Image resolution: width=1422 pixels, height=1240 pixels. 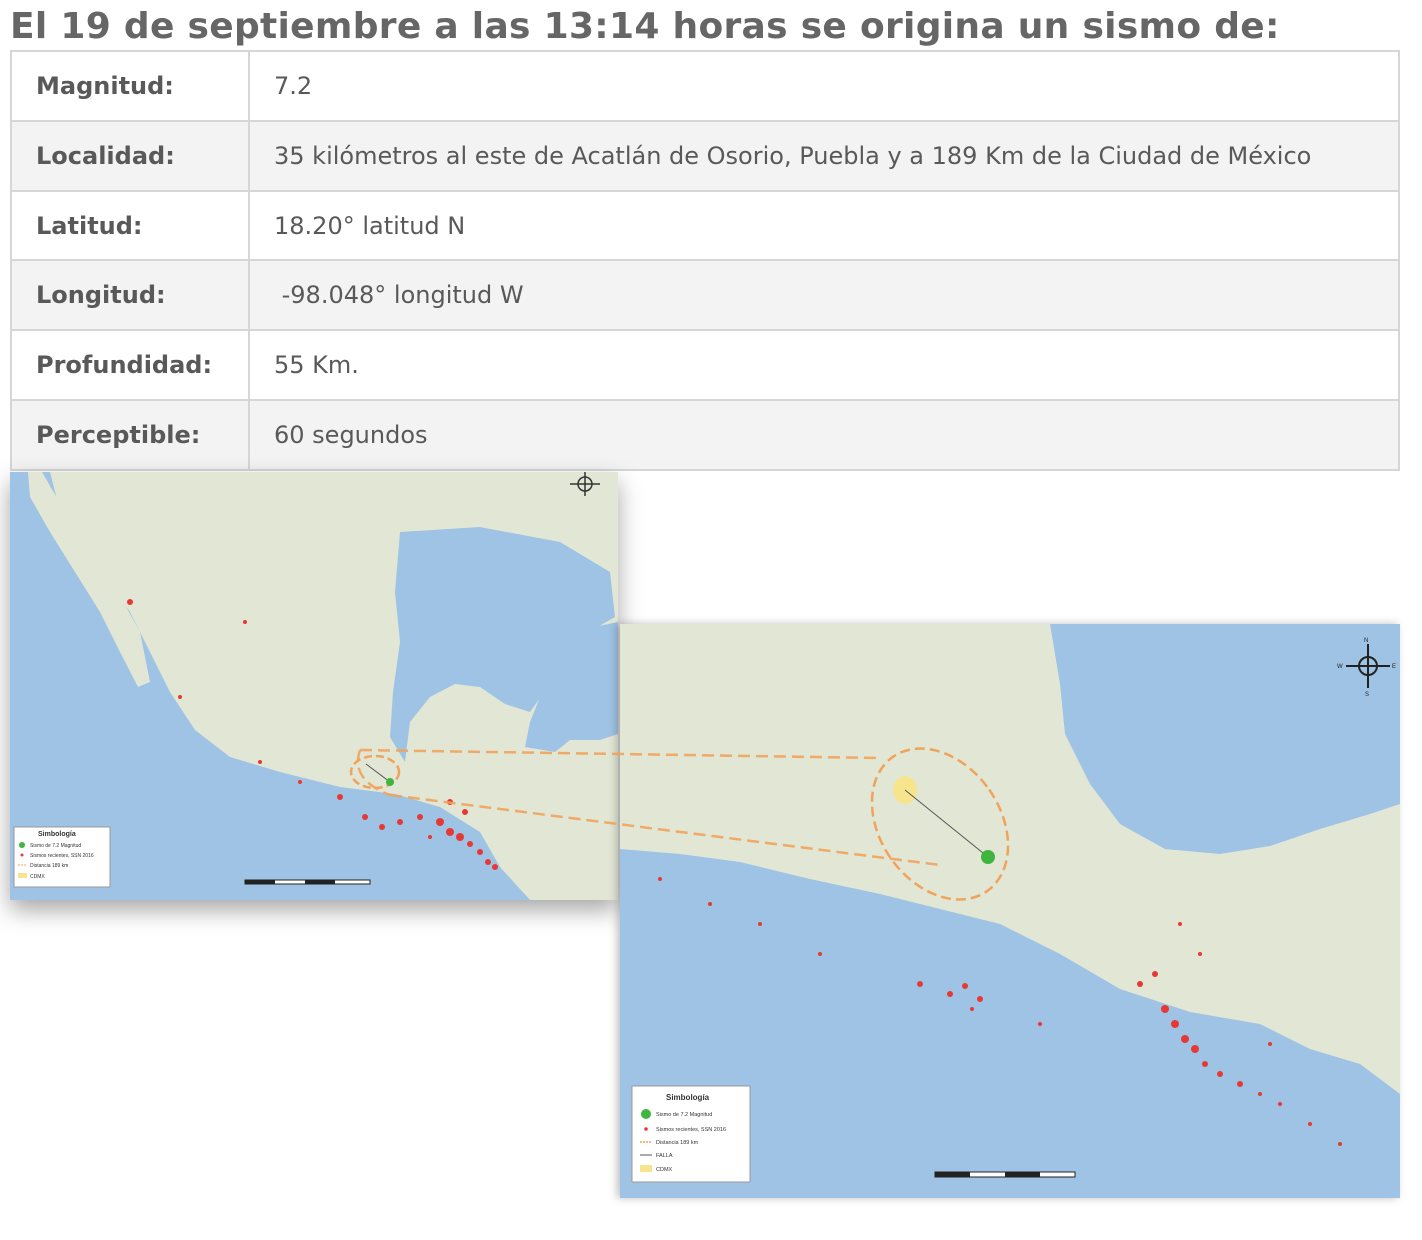 I want to click on compass-w: W, so click(x=1340, y=667).